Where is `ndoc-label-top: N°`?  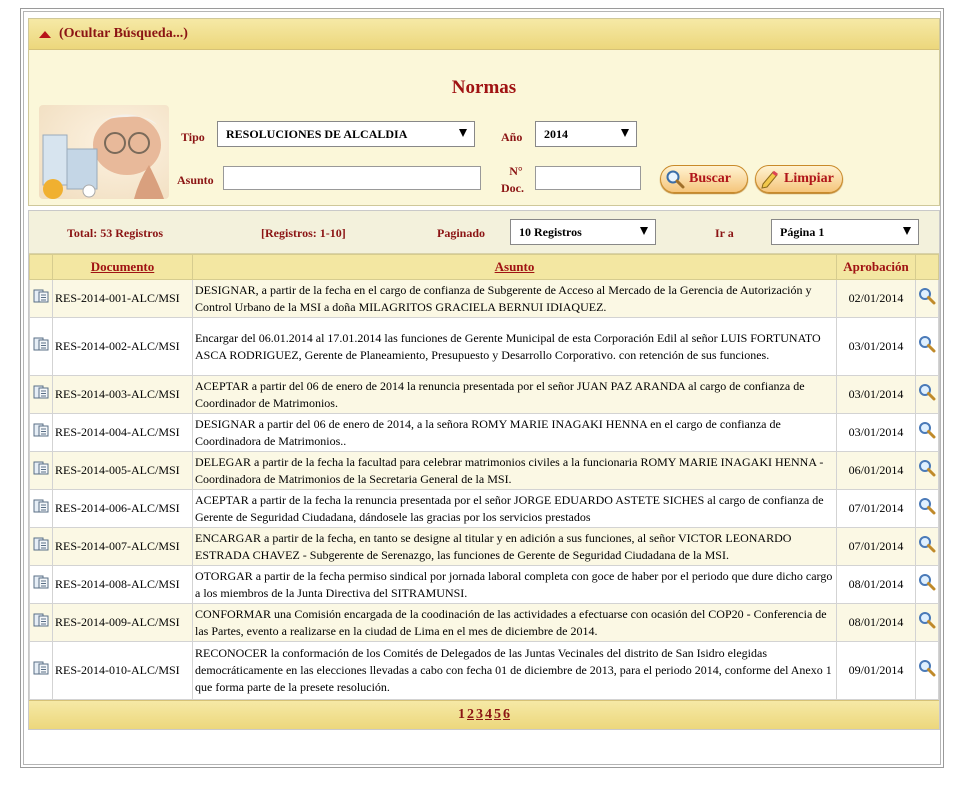 ndoc-label-top: N° is located at coordinates (516, 171).